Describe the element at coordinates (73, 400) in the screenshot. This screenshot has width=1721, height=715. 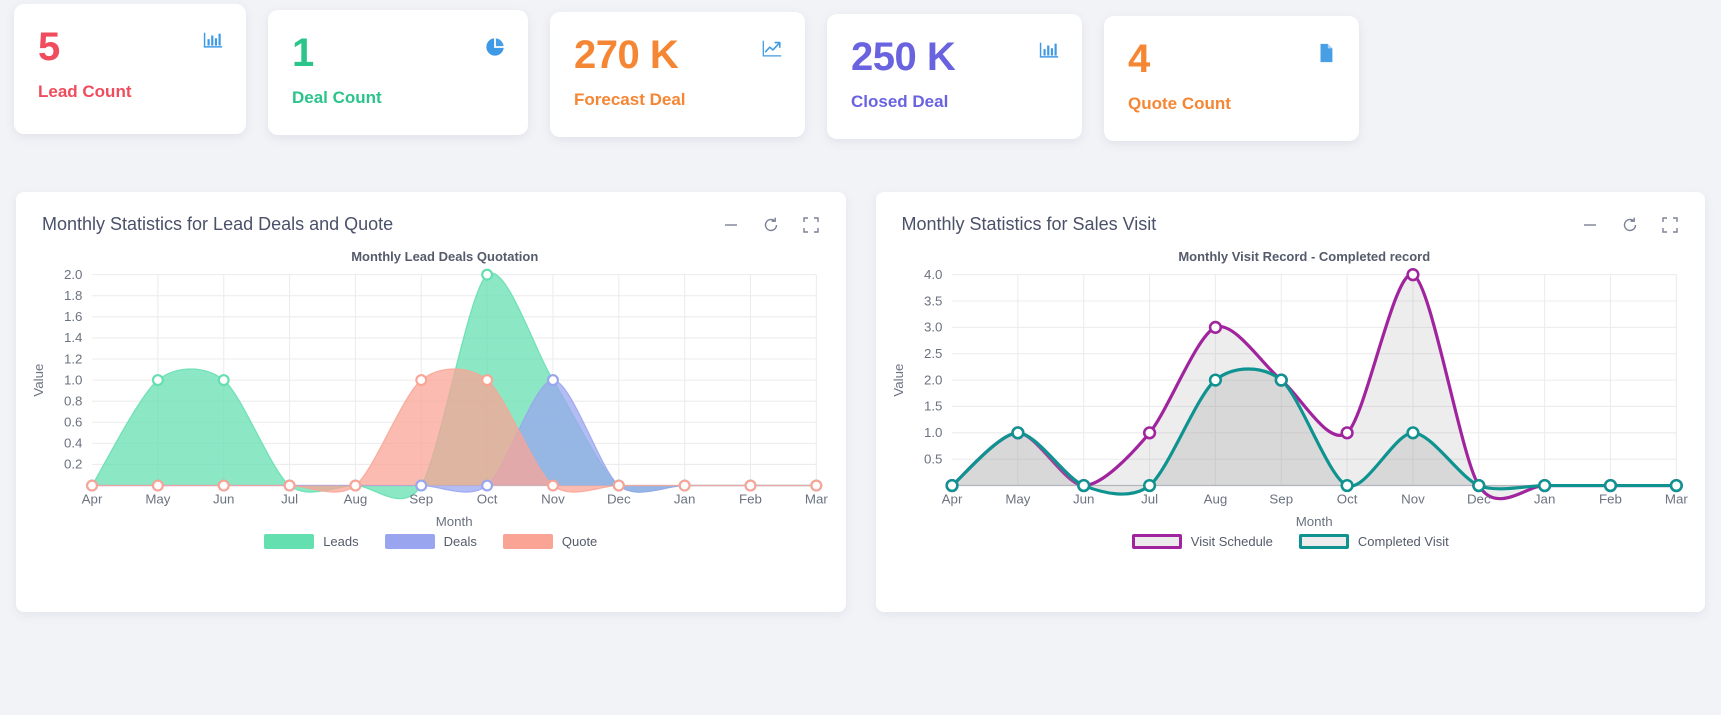
I see `svg-text: 0.8` at that location.